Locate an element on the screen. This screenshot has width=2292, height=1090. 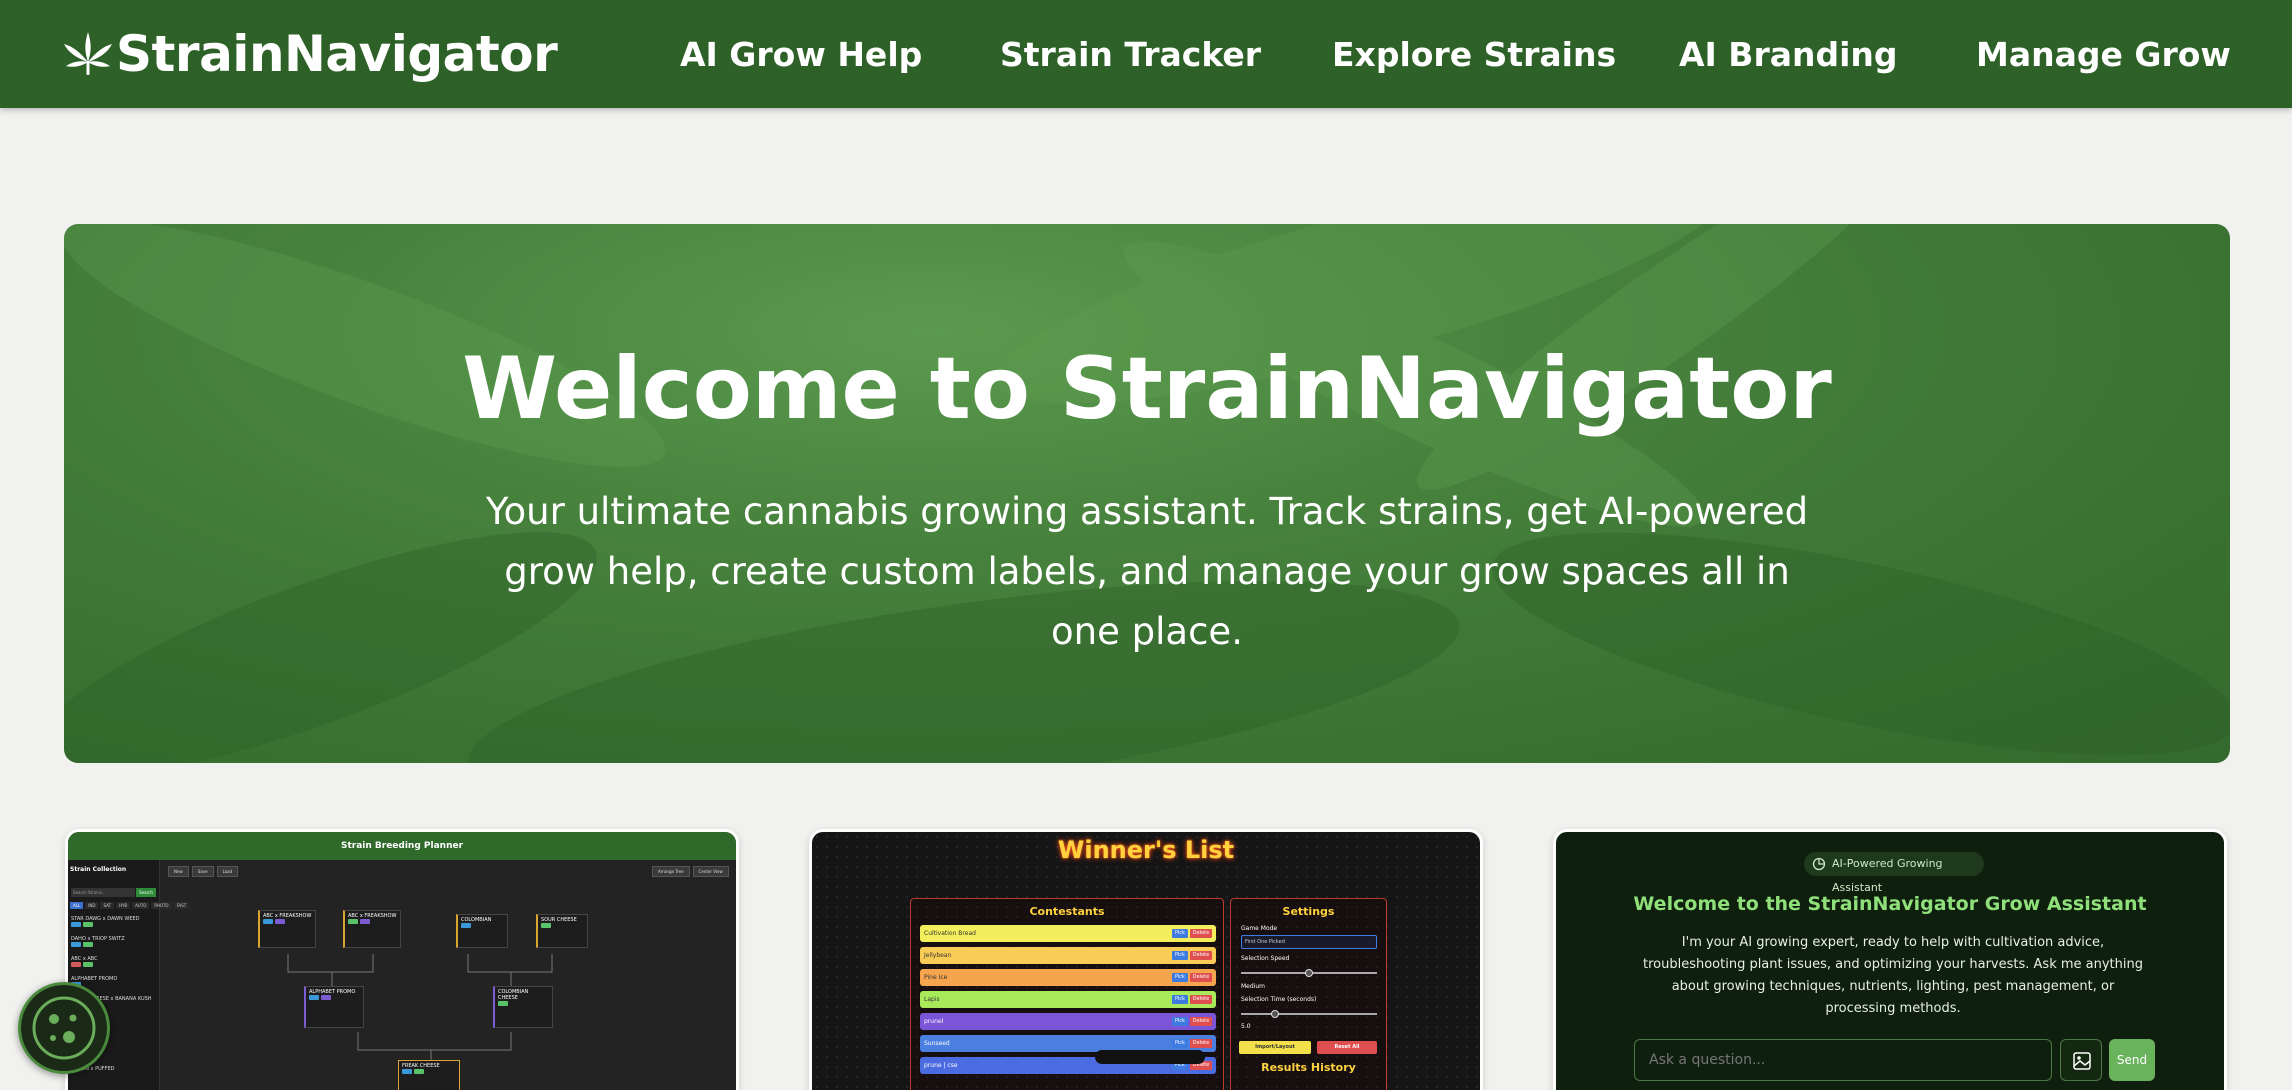
breeding-node: FREAK CHEESE is located at coordinates (429, 1075).